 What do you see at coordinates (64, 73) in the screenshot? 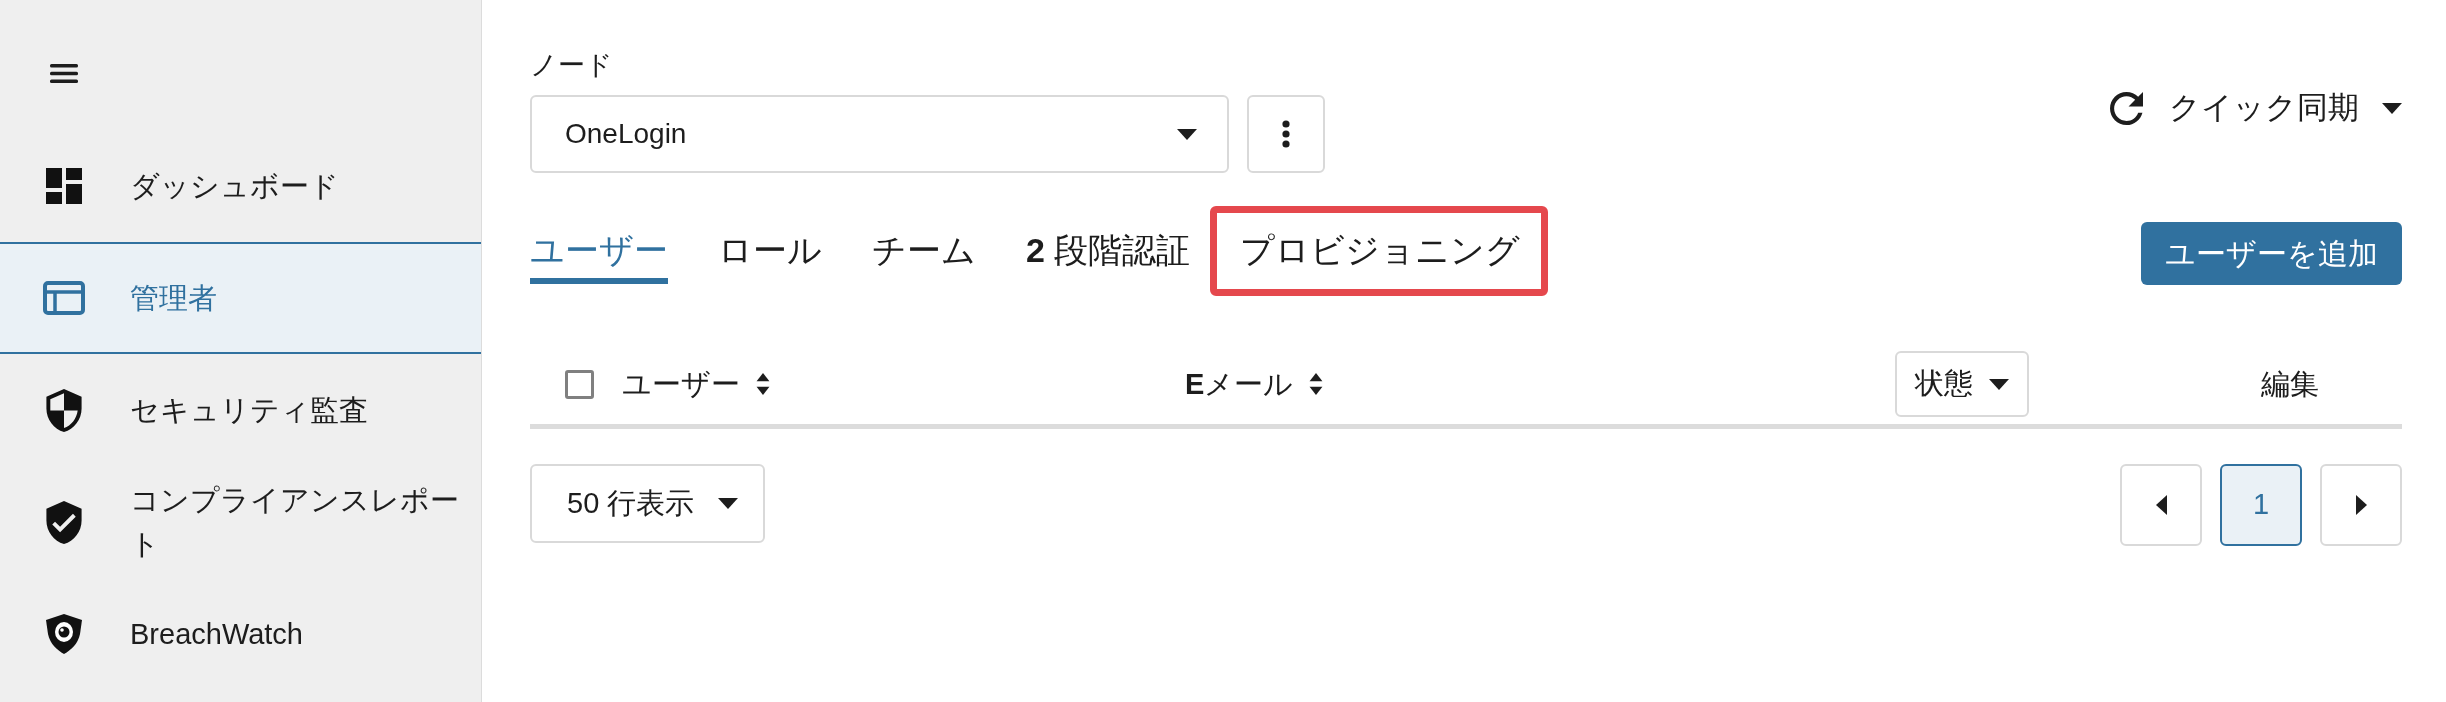
I see `menu-icon` at bounding box center [64, 73].